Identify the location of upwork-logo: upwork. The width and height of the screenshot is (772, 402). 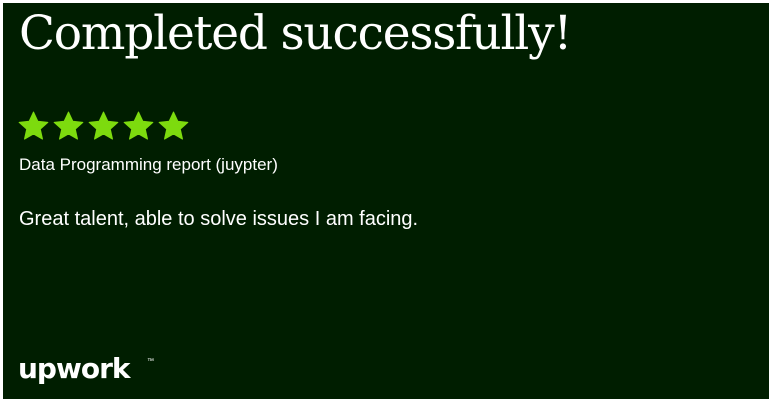
(74, 368).